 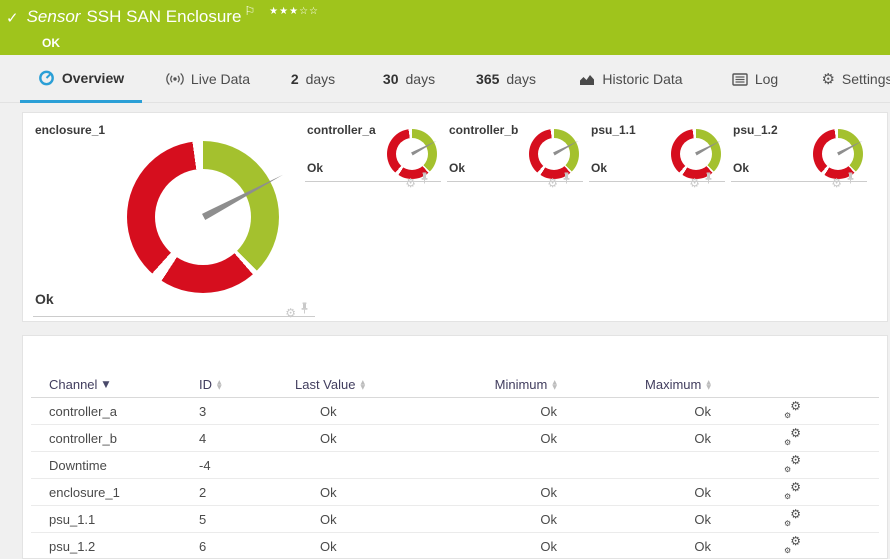 I want to click on tab-overview: Overview, so click(x=81, y=79).